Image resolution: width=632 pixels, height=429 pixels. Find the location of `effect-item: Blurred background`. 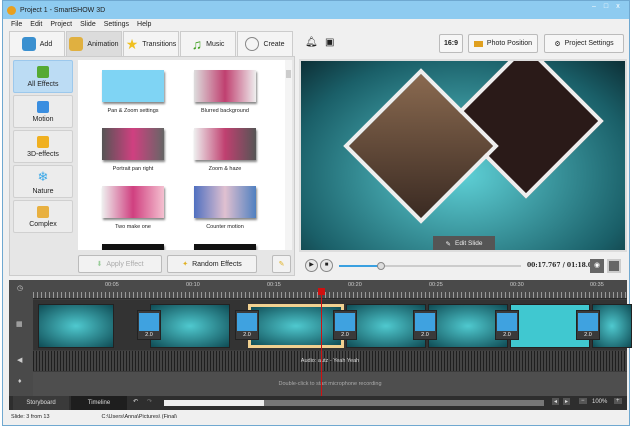

effect-item: Blurred background is located at coordinates (225, 92).